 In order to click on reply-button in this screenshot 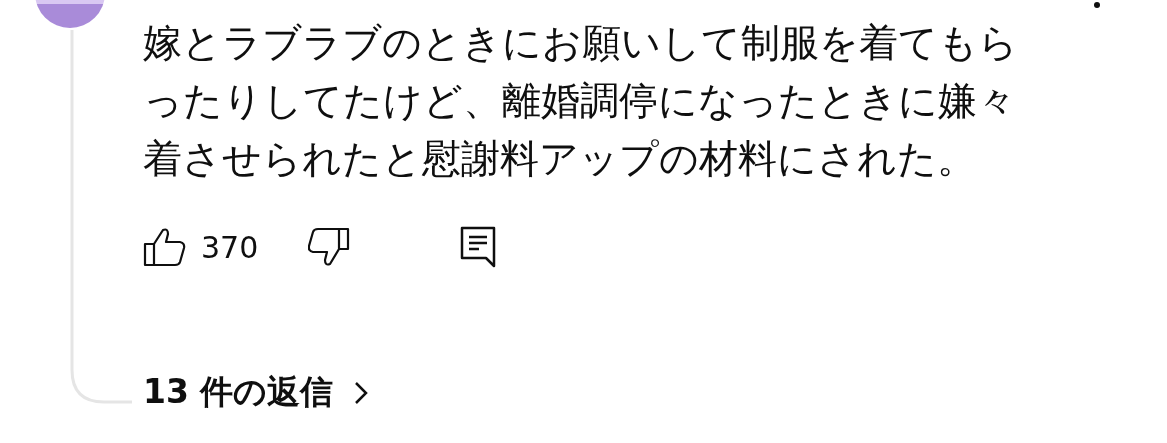, I will do `click(478, 247)`.